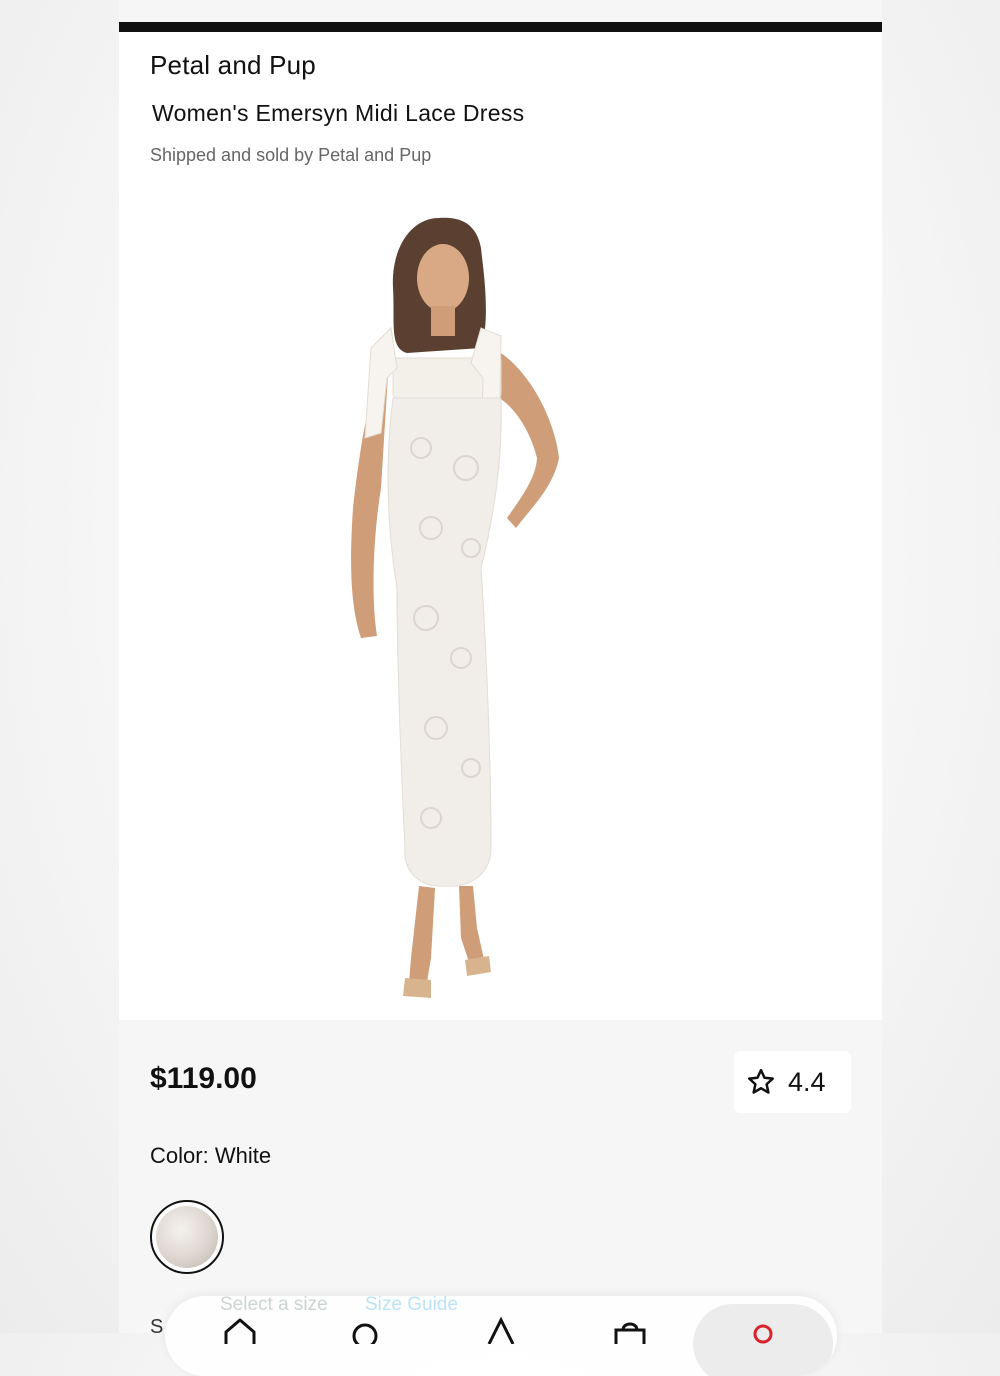  What do you see at coordinates (291, 155) in the screenshot?
I see `seller-info: Shipped and sold by Petal and Pup` at bounding box center [291, 155].